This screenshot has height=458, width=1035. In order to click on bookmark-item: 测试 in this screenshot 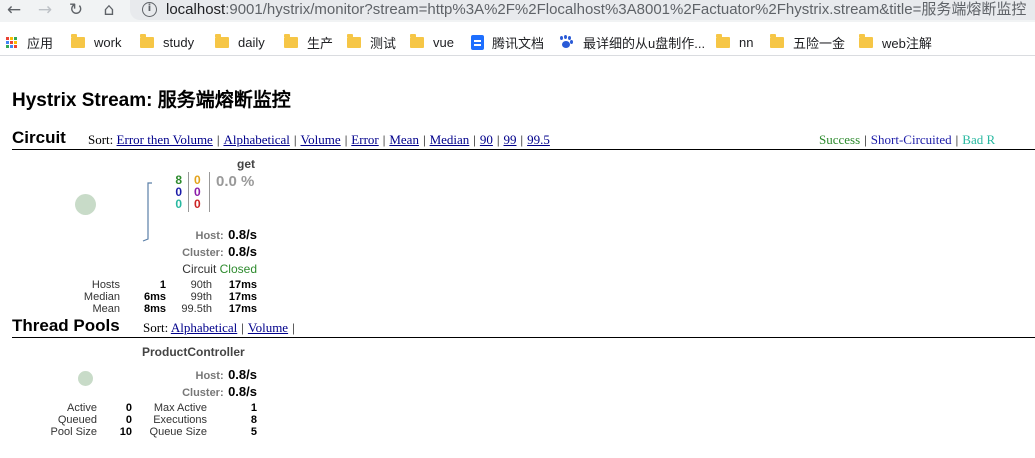, I will do `click(371, 42)`.